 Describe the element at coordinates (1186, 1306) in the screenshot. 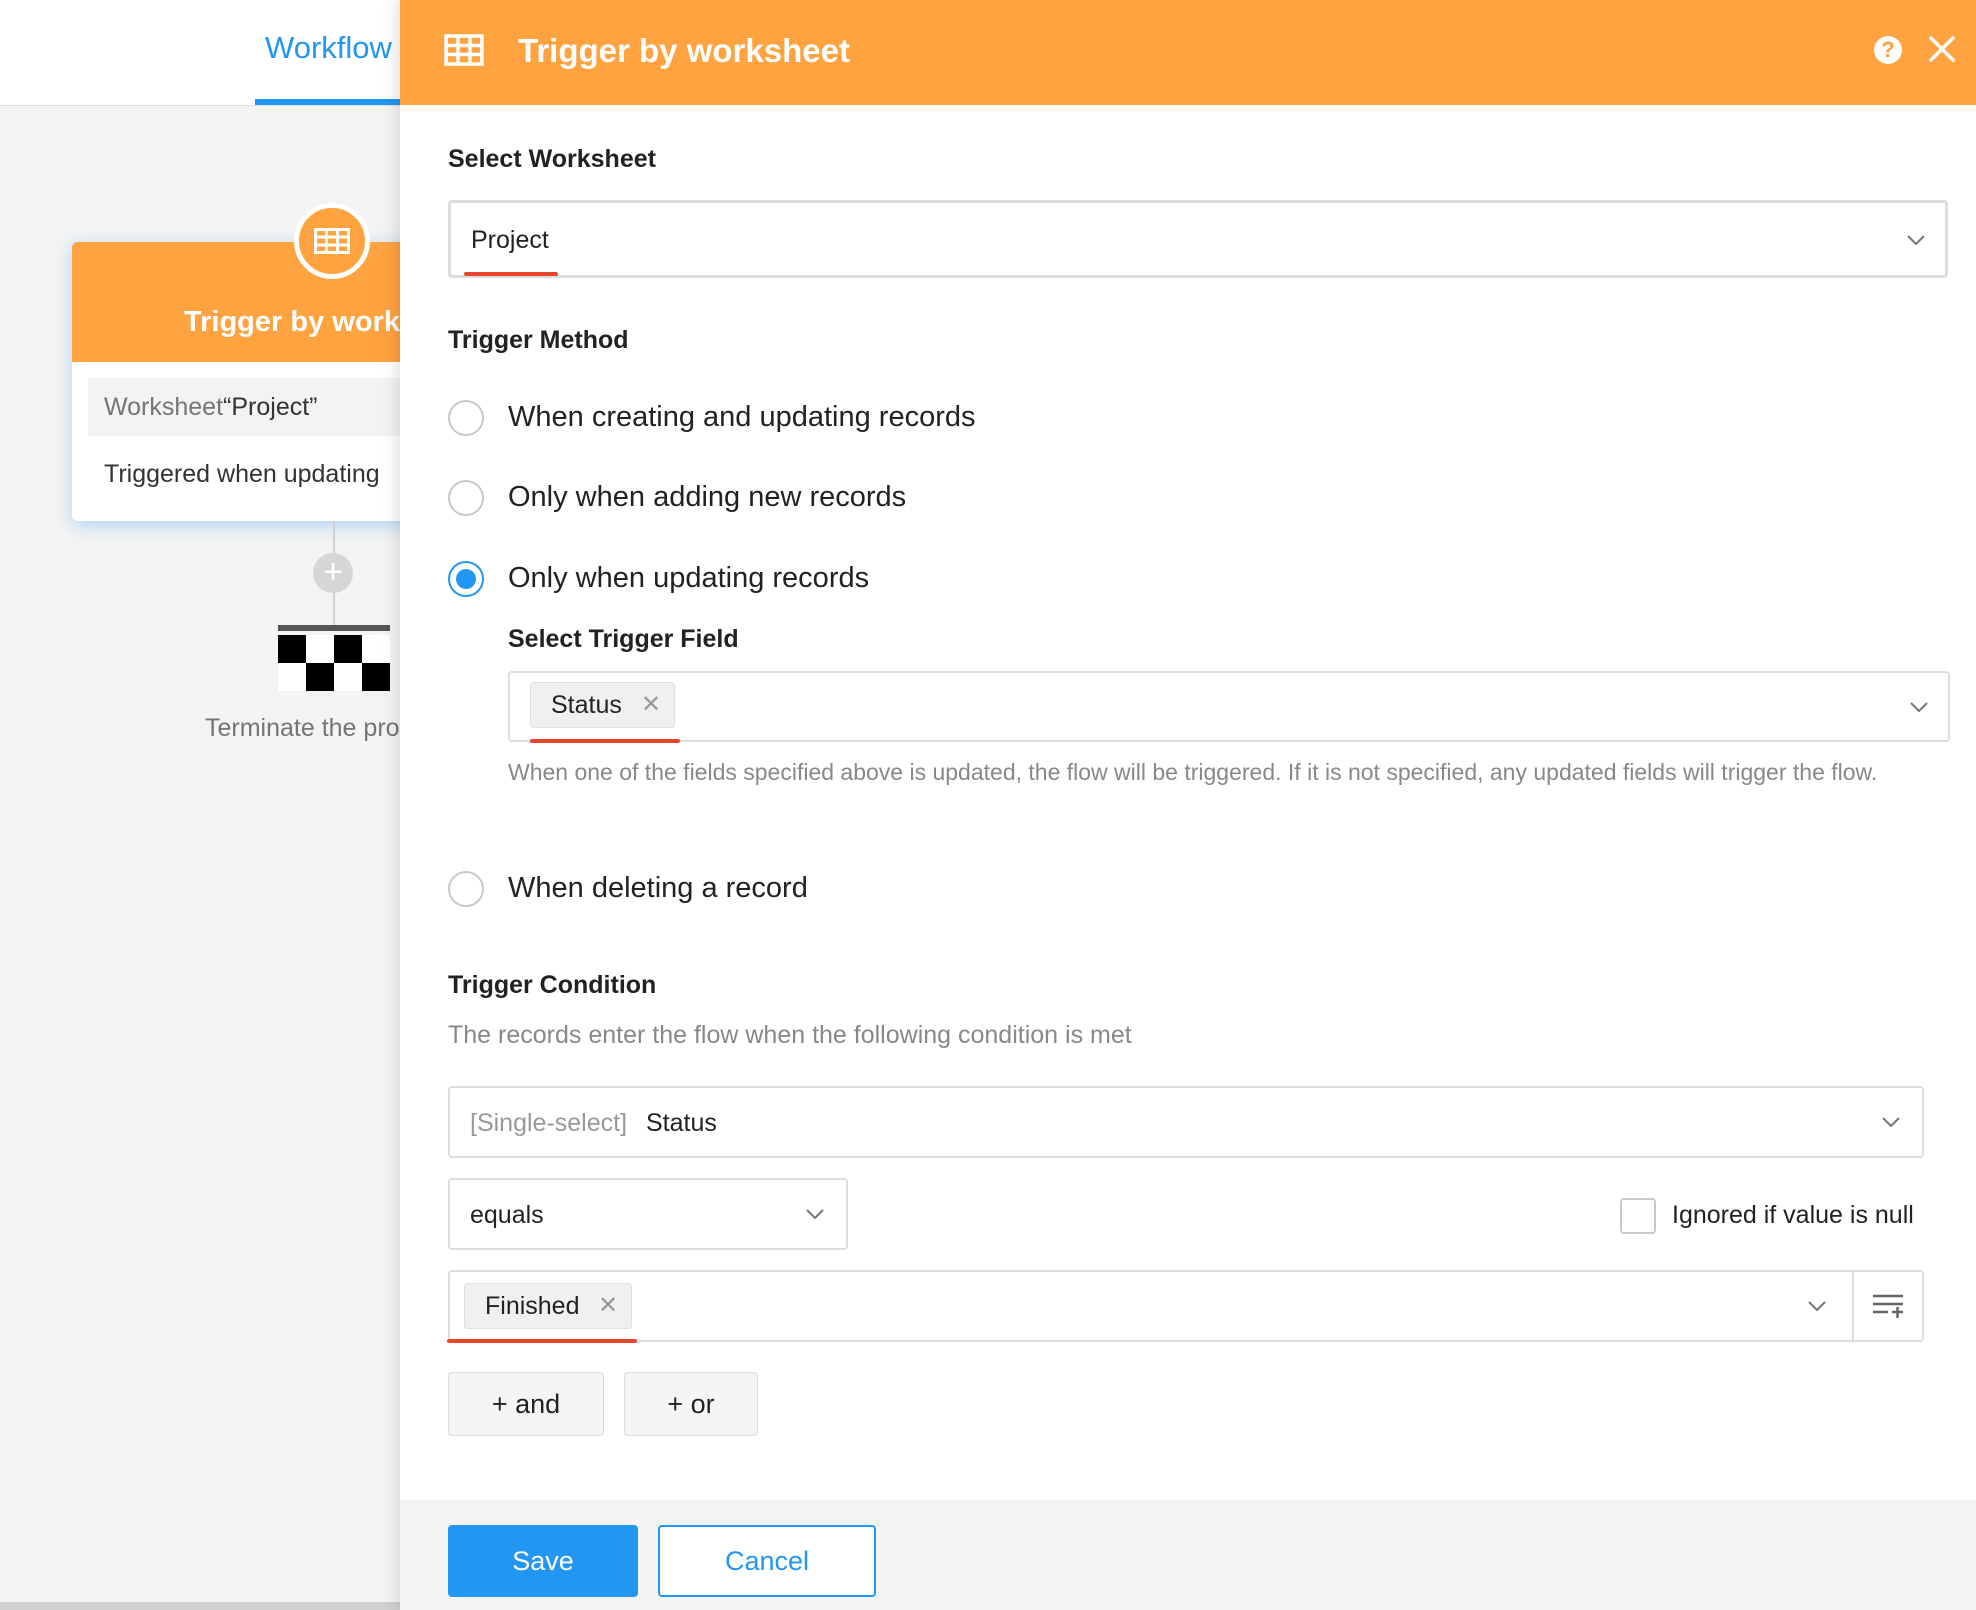

I see `condition-value-select` at that location.